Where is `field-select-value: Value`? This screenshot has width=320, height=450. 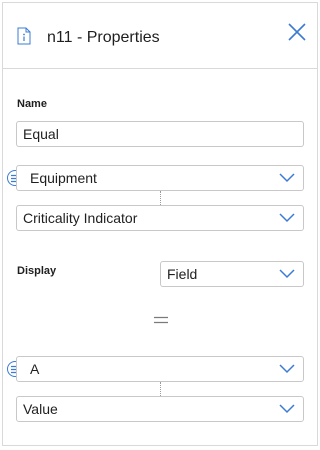 field-select-value: Value is located at coordinates (40, 409).